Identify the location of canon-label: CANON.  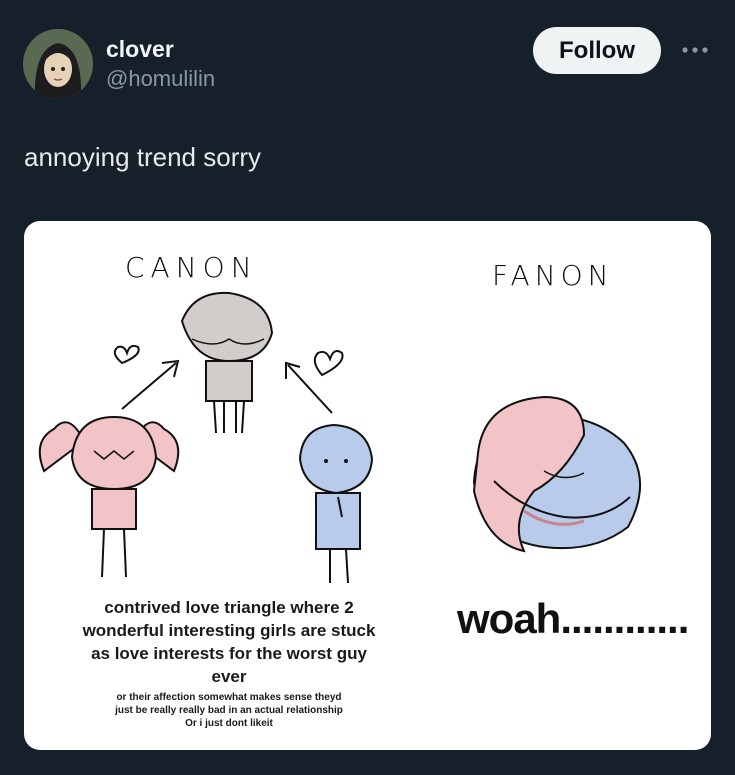
(191, 267).